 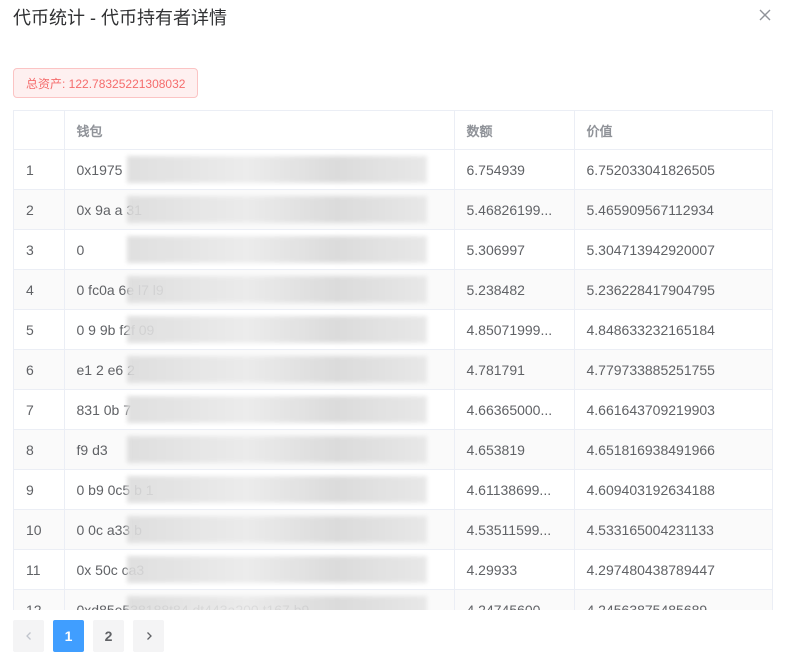 What do you see at coordinates (765, 15) in the screenshot?
I see `close-icon` at bounding box center [765, 15].